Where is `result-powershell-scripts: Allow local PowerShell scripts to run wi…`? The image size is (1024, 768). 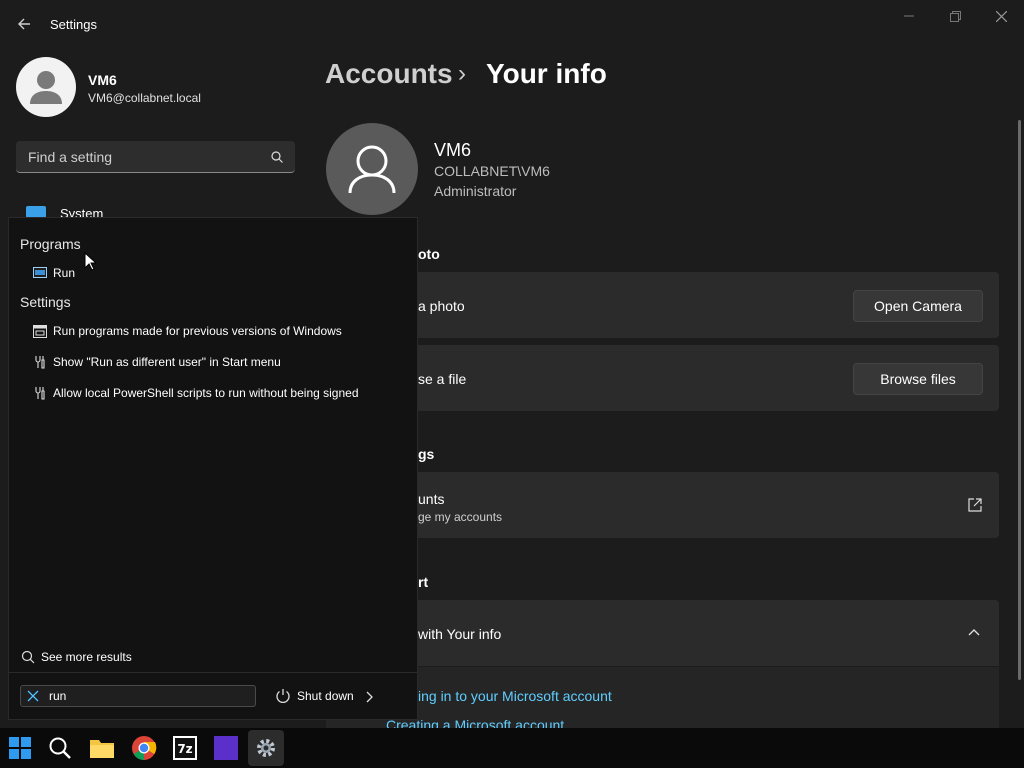 result-powershell-scripts: Allow local PowerShell scripts to run wi… is located at coordinates (196, 393).